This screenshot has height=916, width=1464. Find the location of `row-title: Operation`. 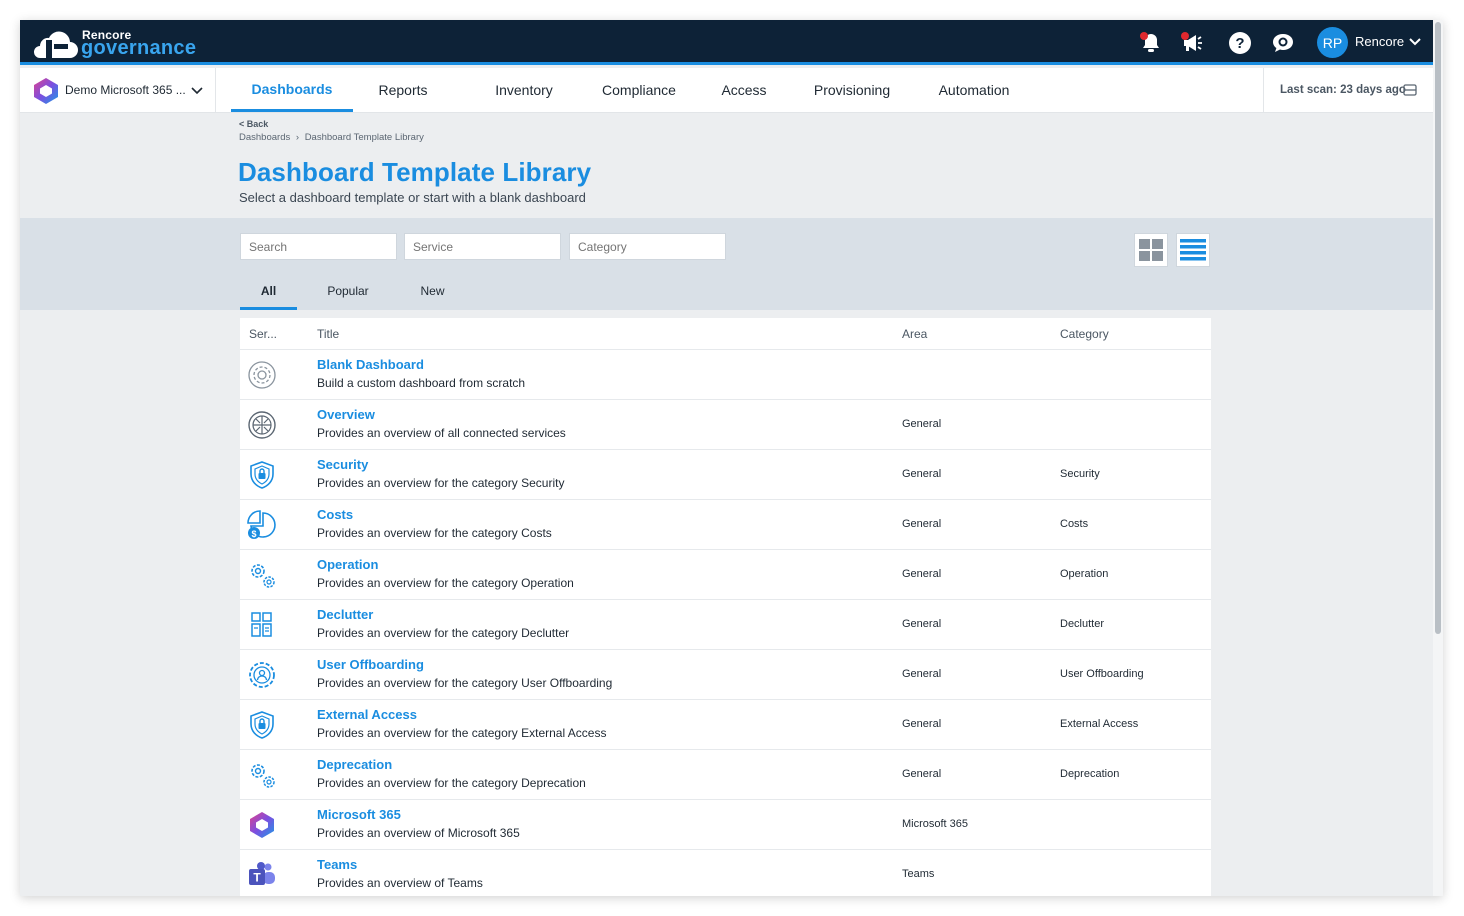

row-title: Operation is located at coordinates (347, 564).